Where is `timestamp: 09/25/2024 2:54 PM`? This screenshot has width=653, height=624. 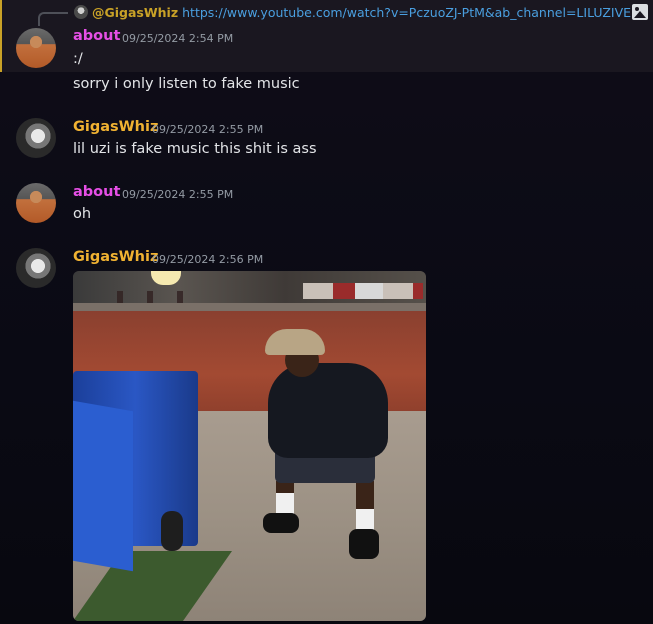 timestamp: 09/25/2024 2:54 PM is located at coordinates (178, 38).